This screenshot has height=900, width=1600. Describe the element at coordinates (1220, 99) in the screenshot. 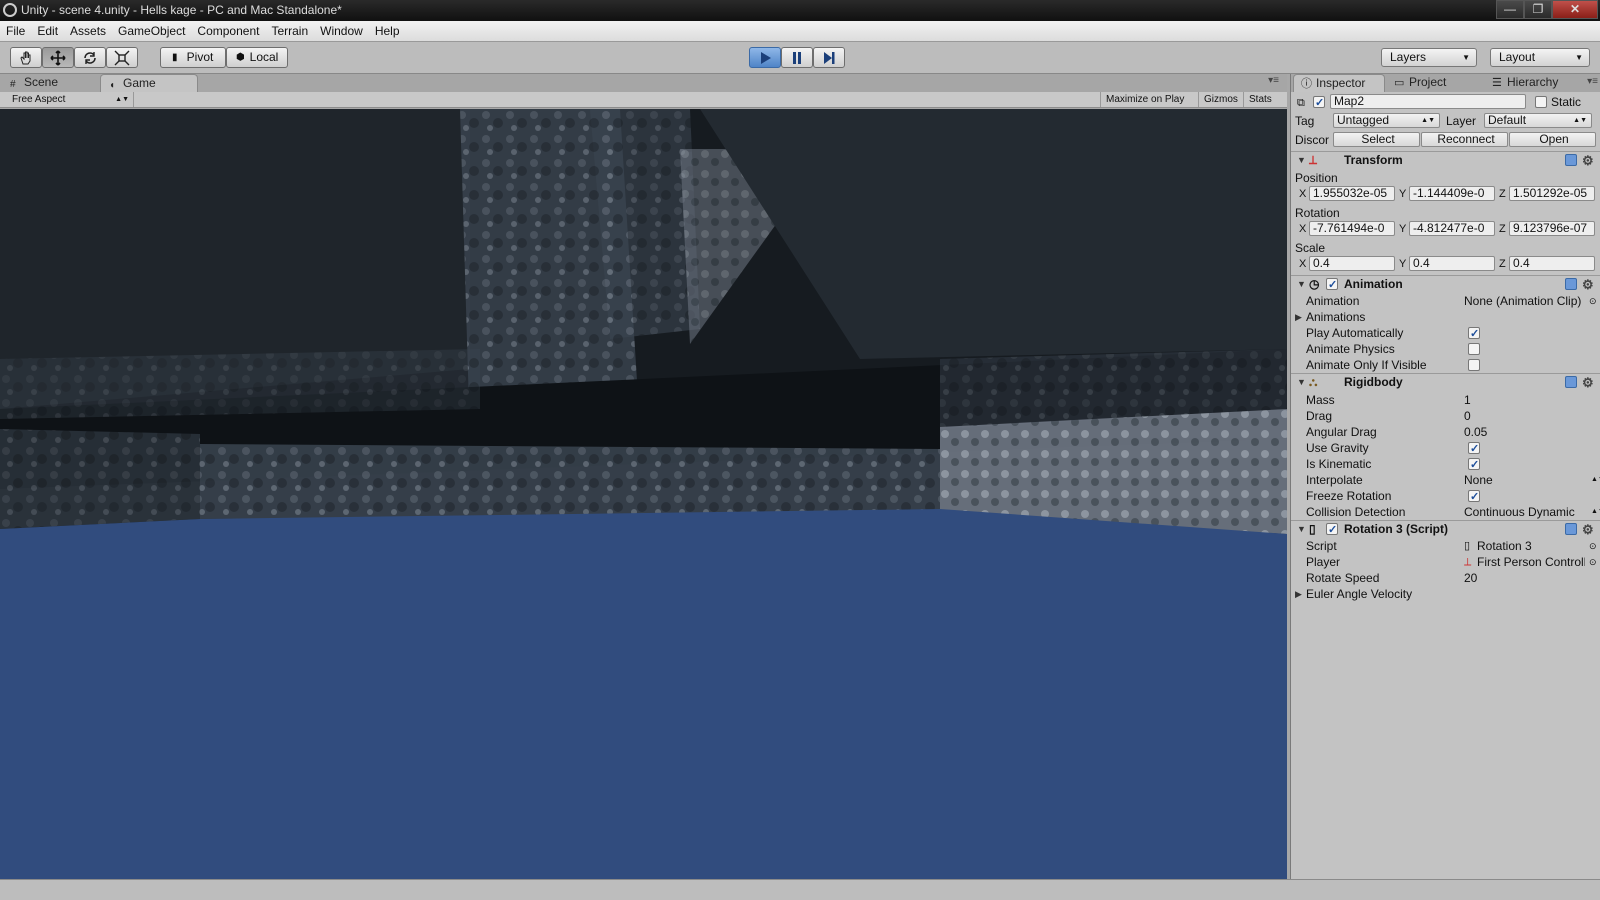

I see `gizmos-toggle: Gizmos` at that location.